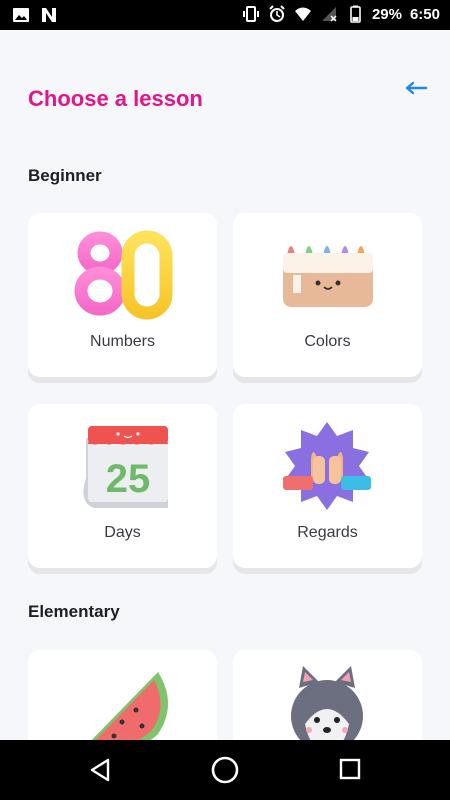 Image resolution: width=450 pixels, height=800 pixels. I want to click on status-bar: 29% 6:50, so click(225, 15).